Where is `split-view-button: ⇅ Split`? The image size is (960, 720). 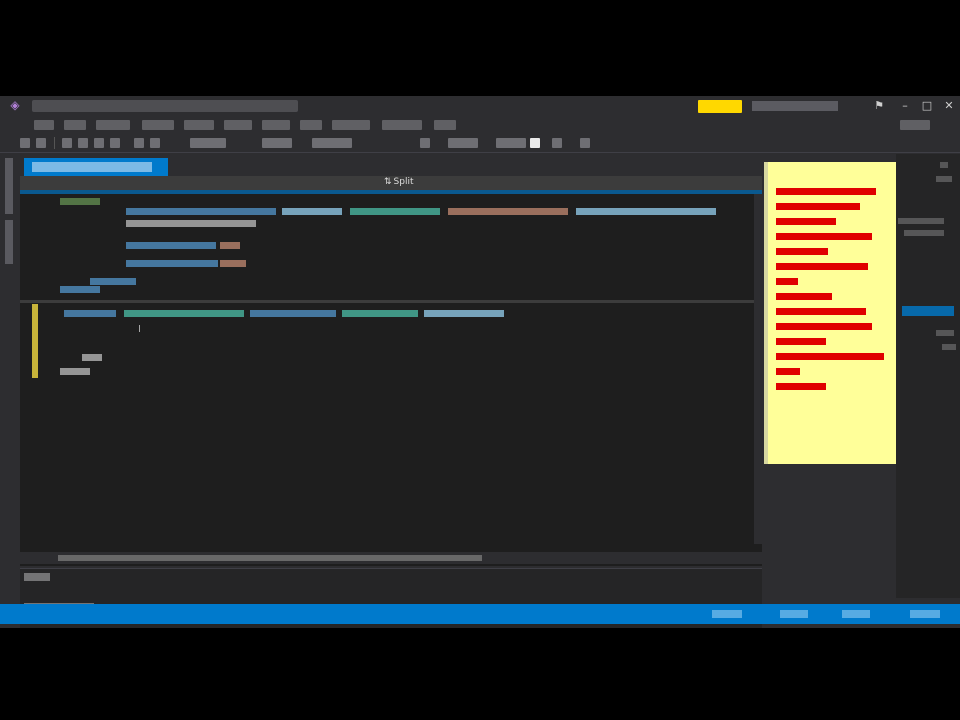
split-view-button: ⇅ Split is located at coordinates (398, 182).